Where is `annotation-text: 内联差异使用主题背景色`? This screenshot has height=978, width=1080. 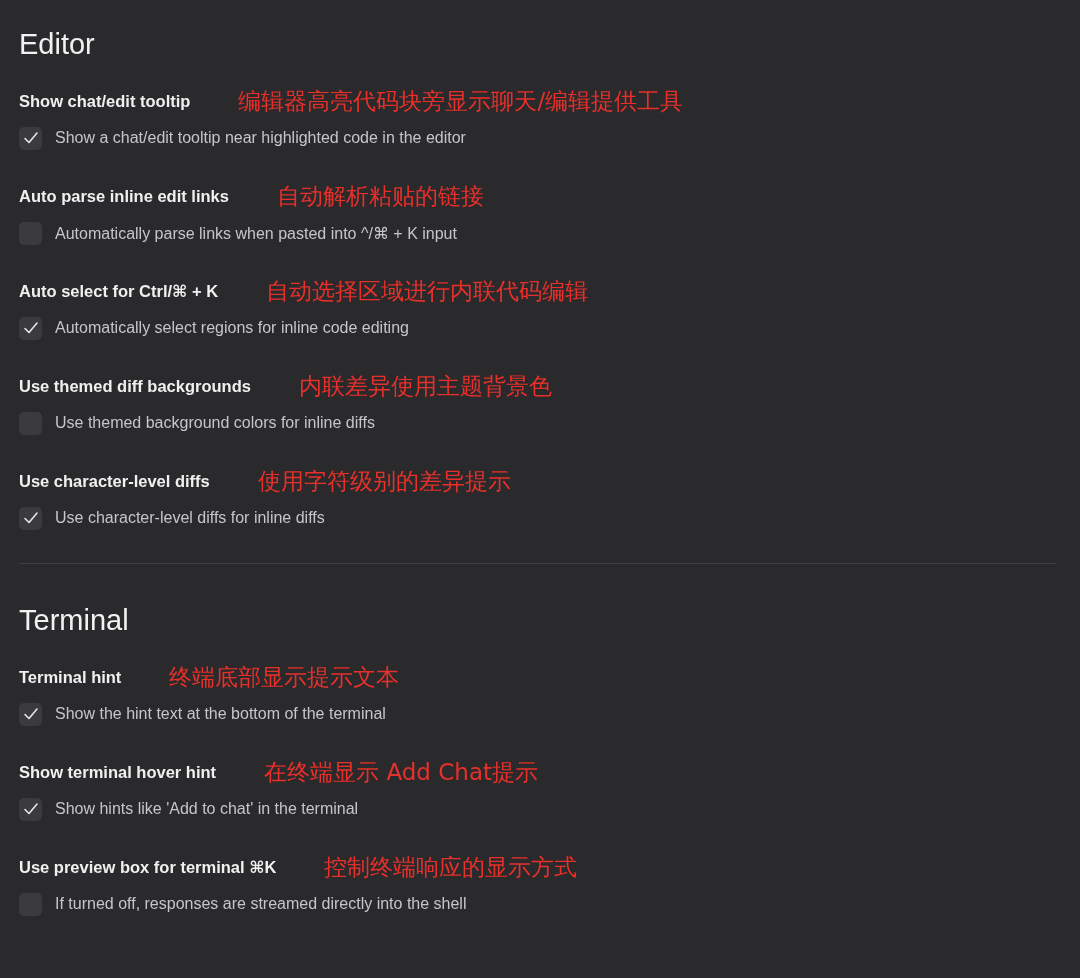
annotation-text: 内联差异使用主题背景色 is located at coordinates (425, 386).